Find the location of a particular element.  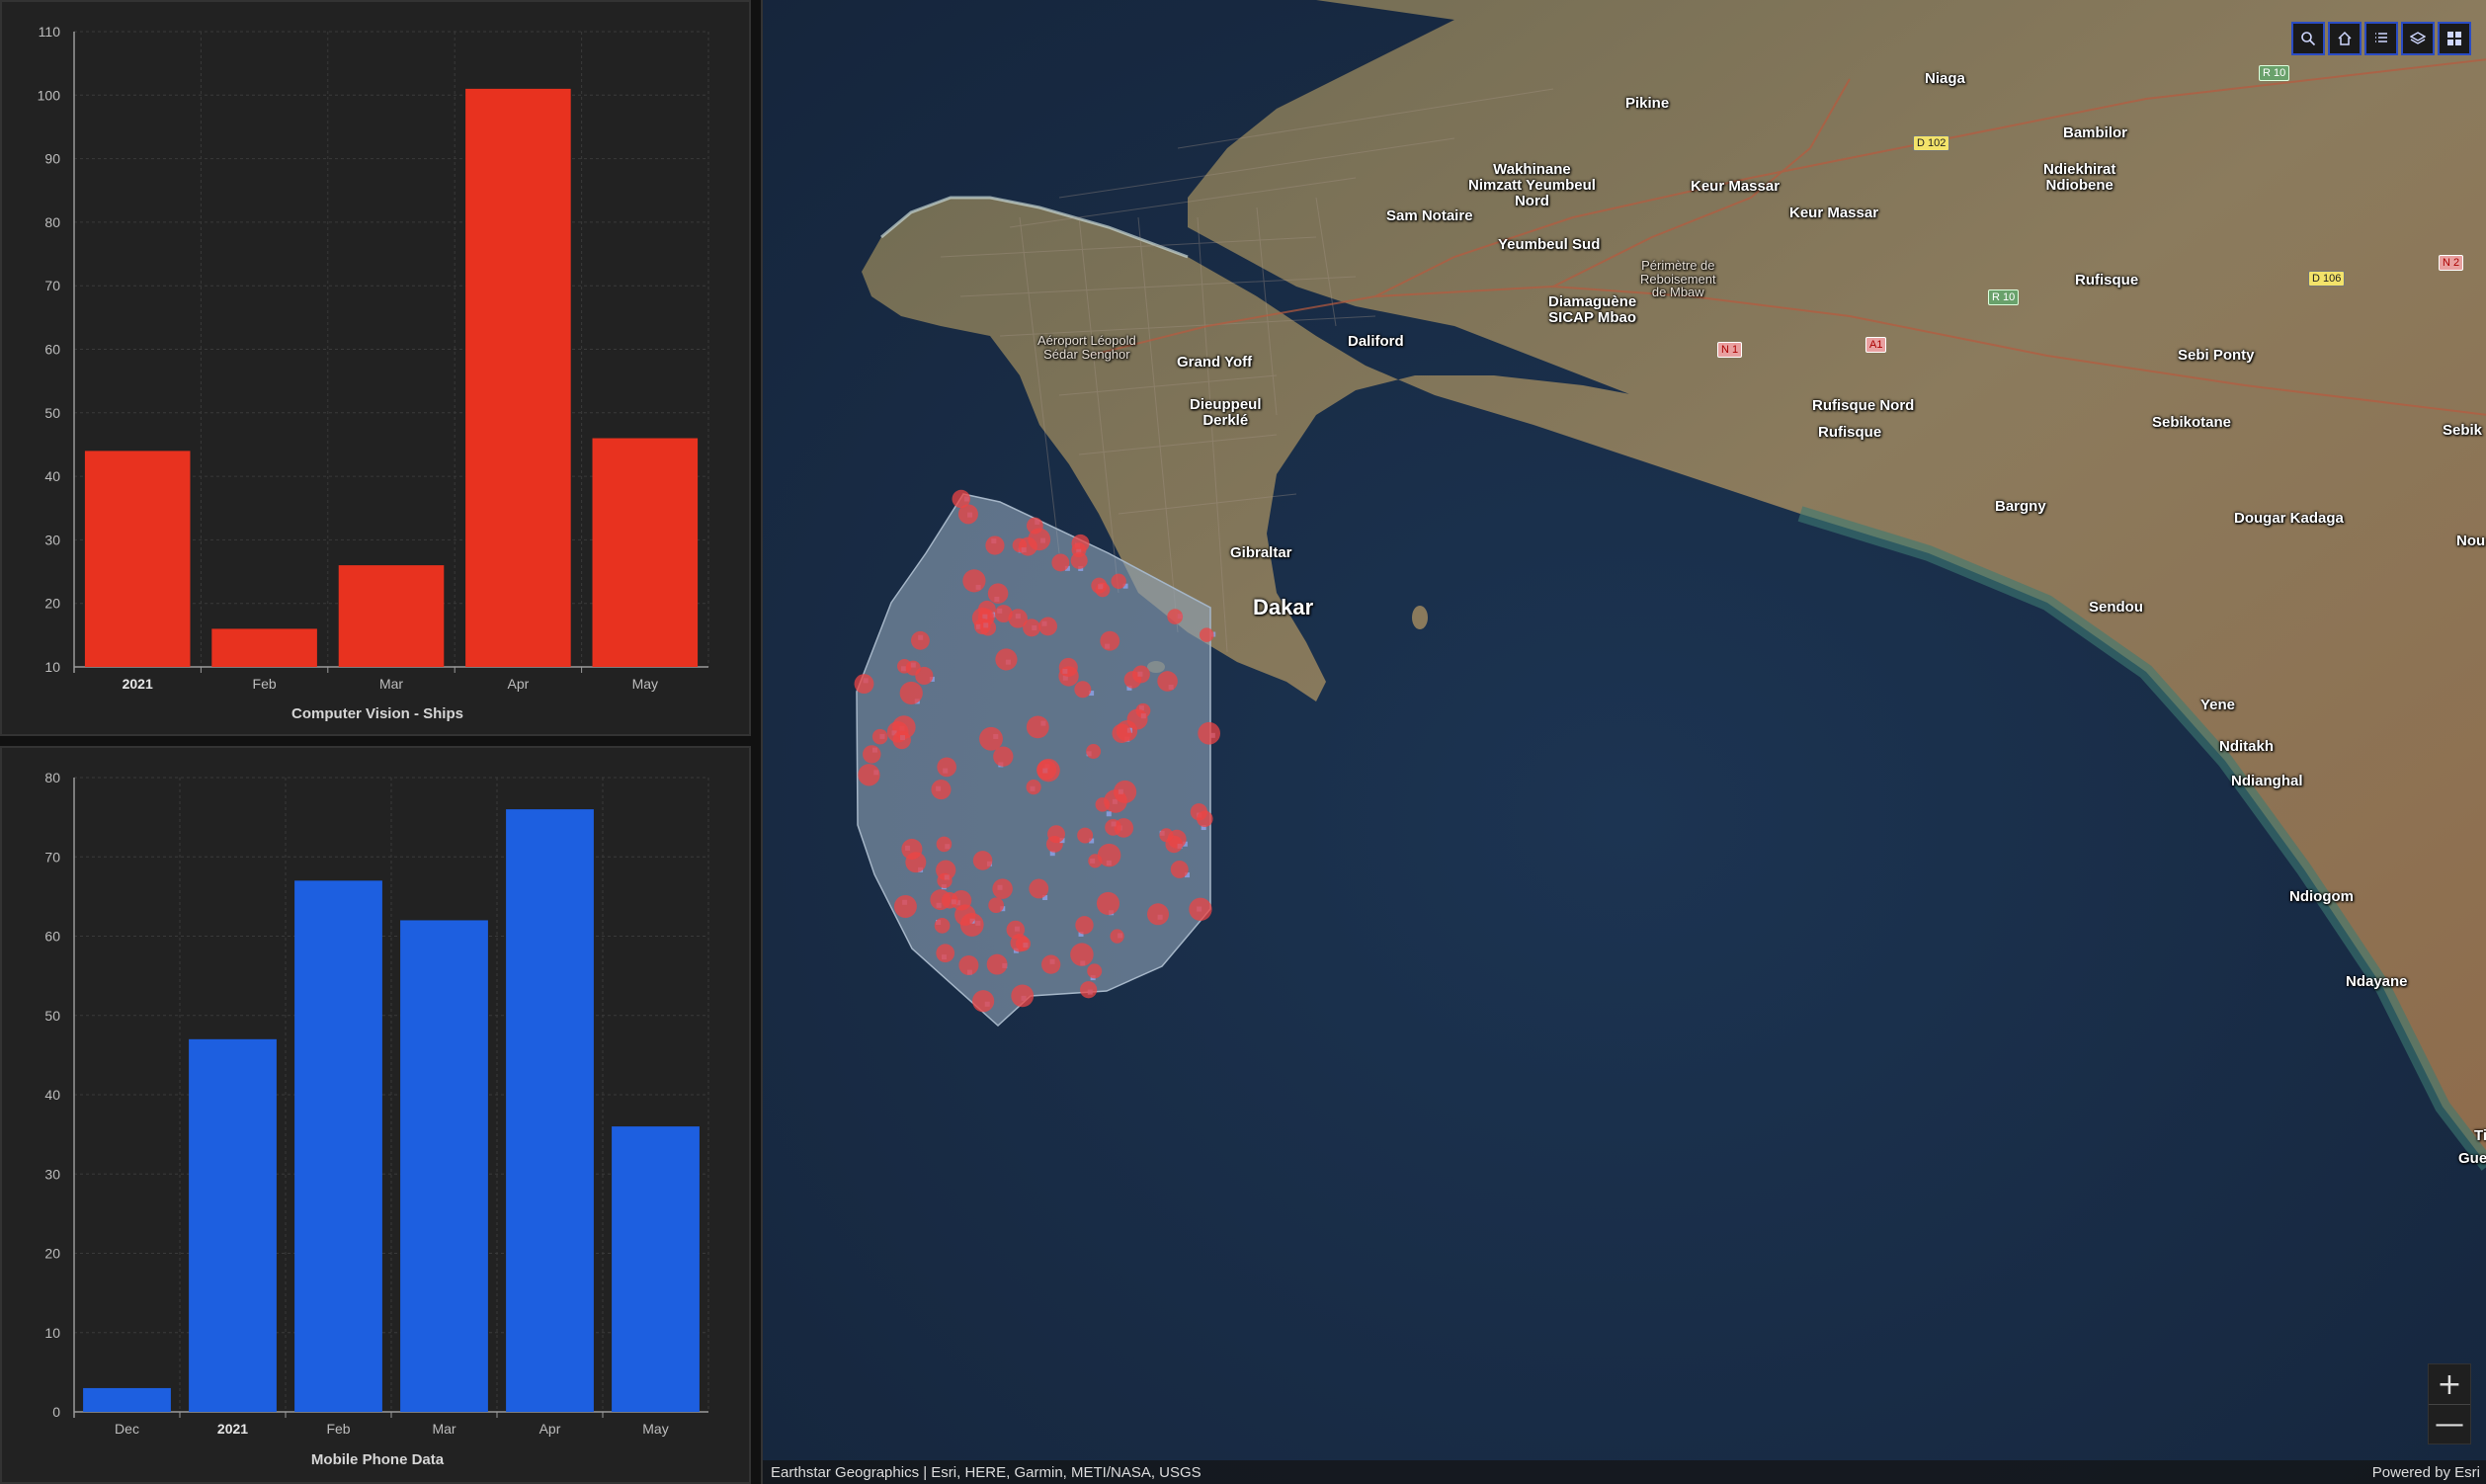

map-label-rufisque-nord: Rufisque Nord is located at coordinates (1864, 405).